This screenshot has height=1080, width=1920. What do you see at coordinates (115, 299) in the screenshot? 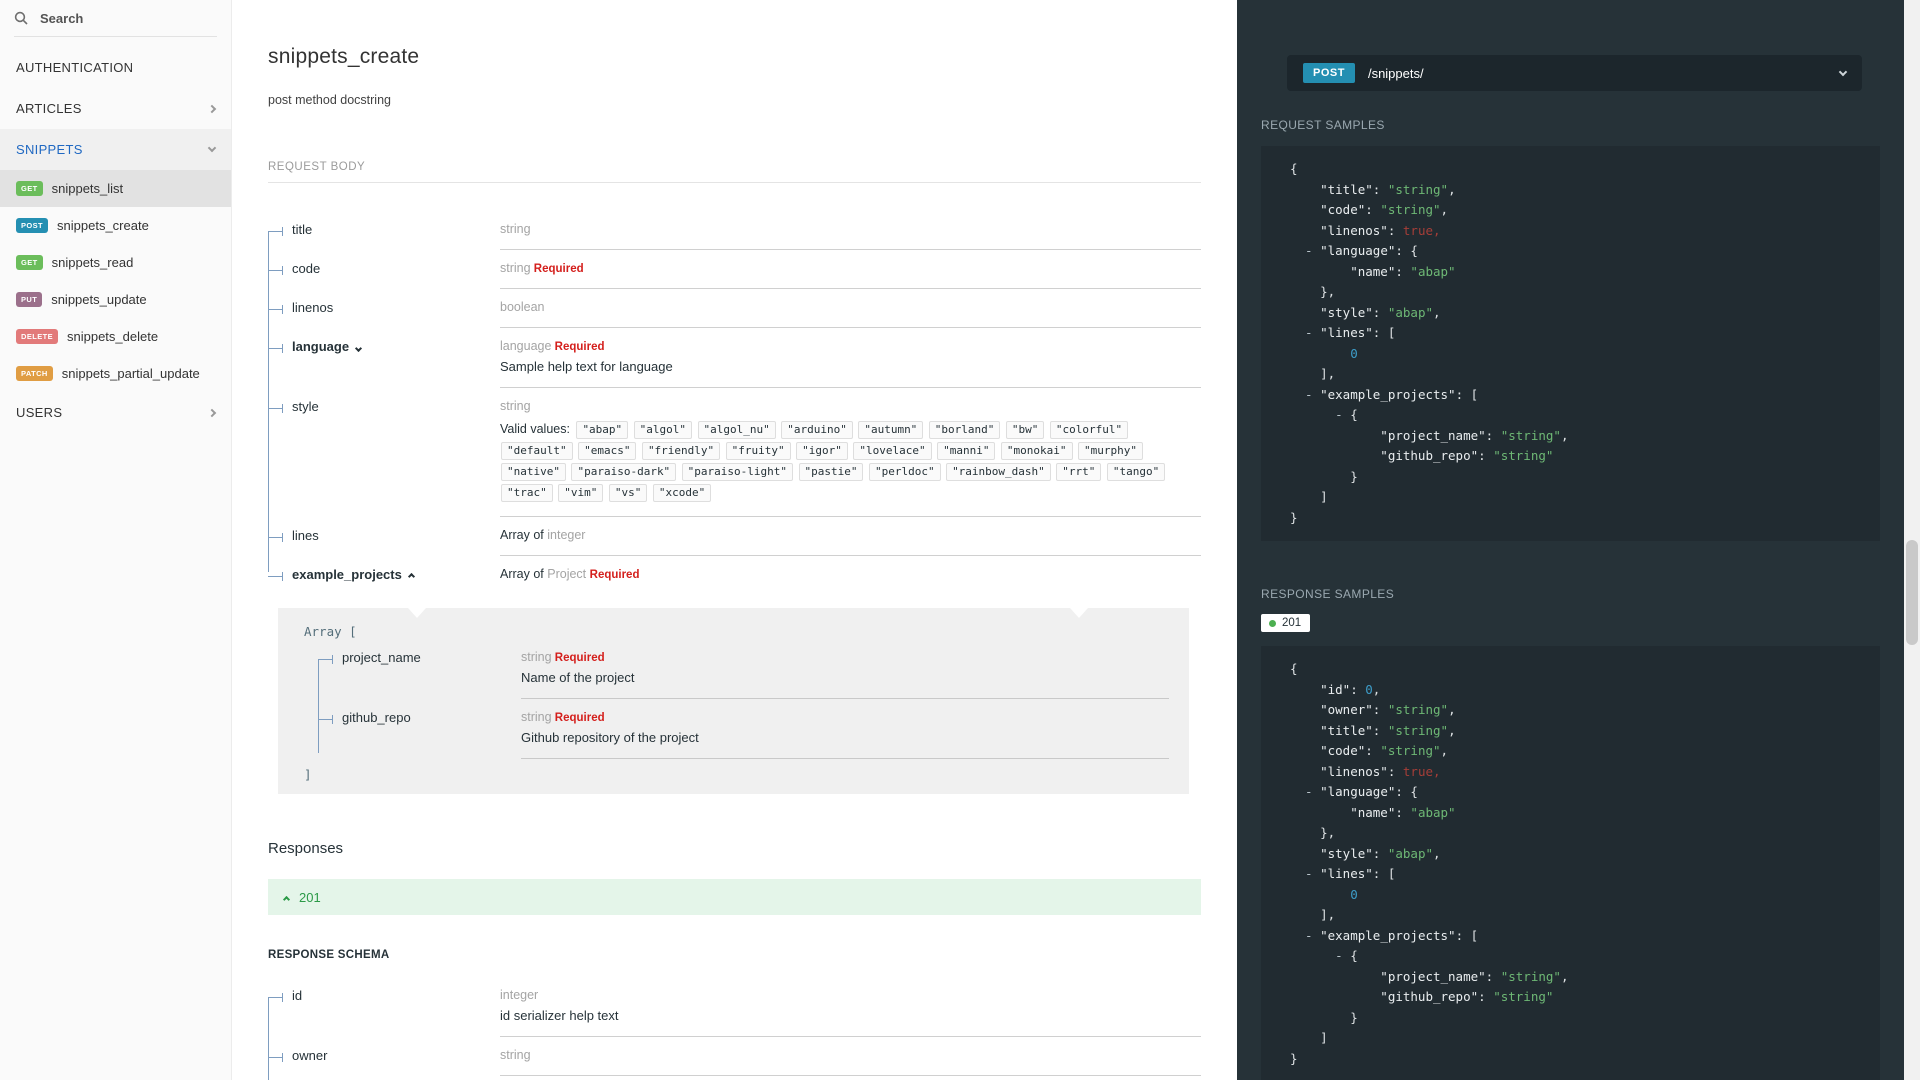
I see `sidebar-item-snippets_update: PUT snippets_update` at bounding box center [115, 299].